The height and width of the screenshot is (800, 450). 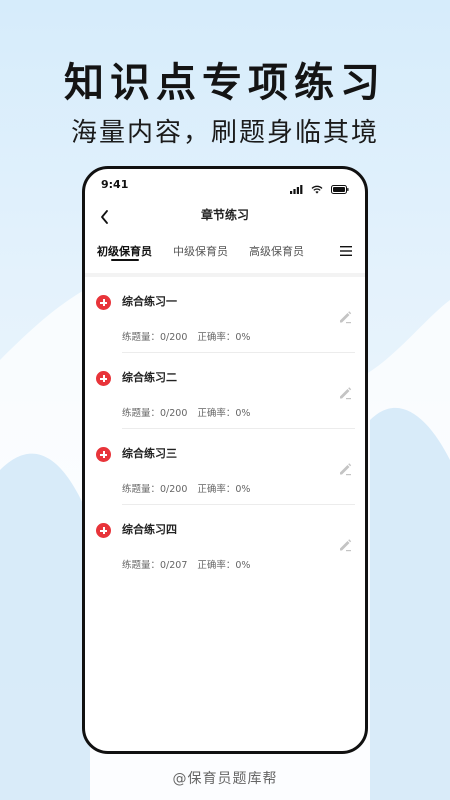 I want to click on item-title: 综合练习四, so click(x=149, y=529).